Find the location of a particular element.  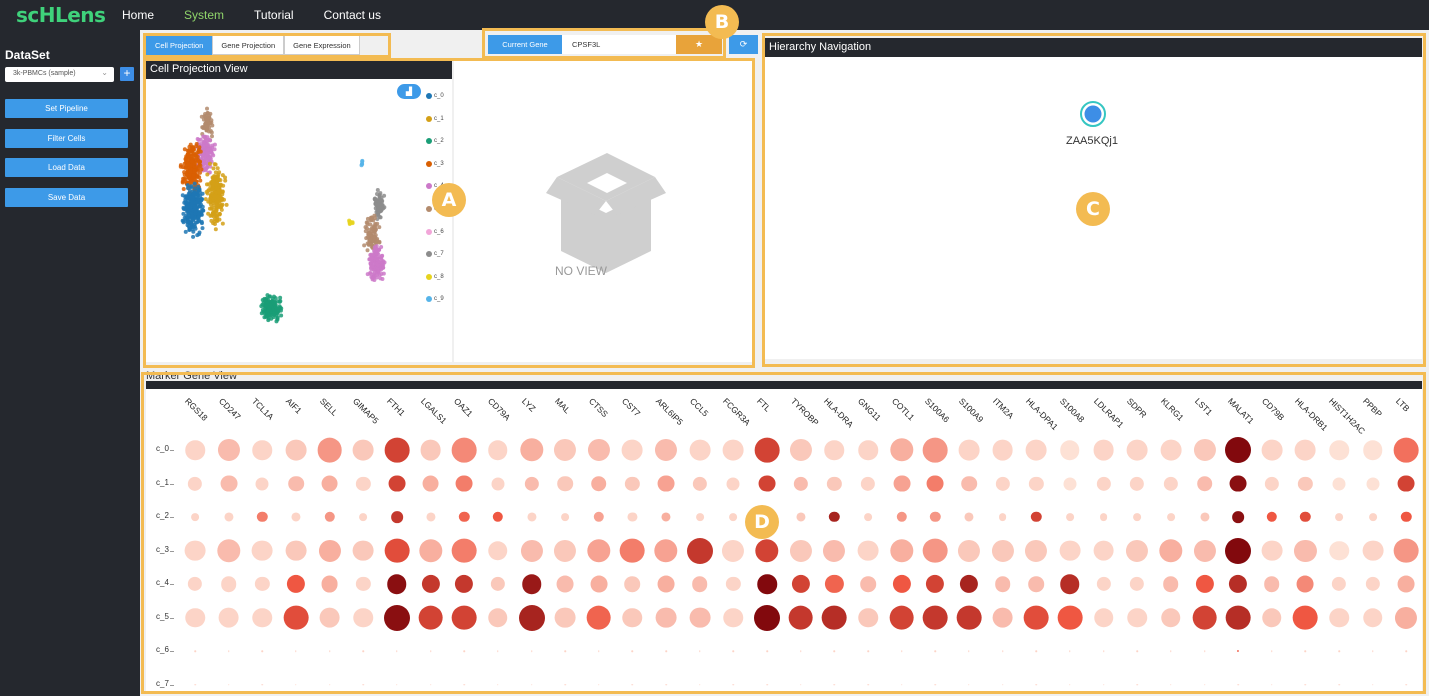

legend-item-c_1: c_1 is located at coordinates (435, 118).